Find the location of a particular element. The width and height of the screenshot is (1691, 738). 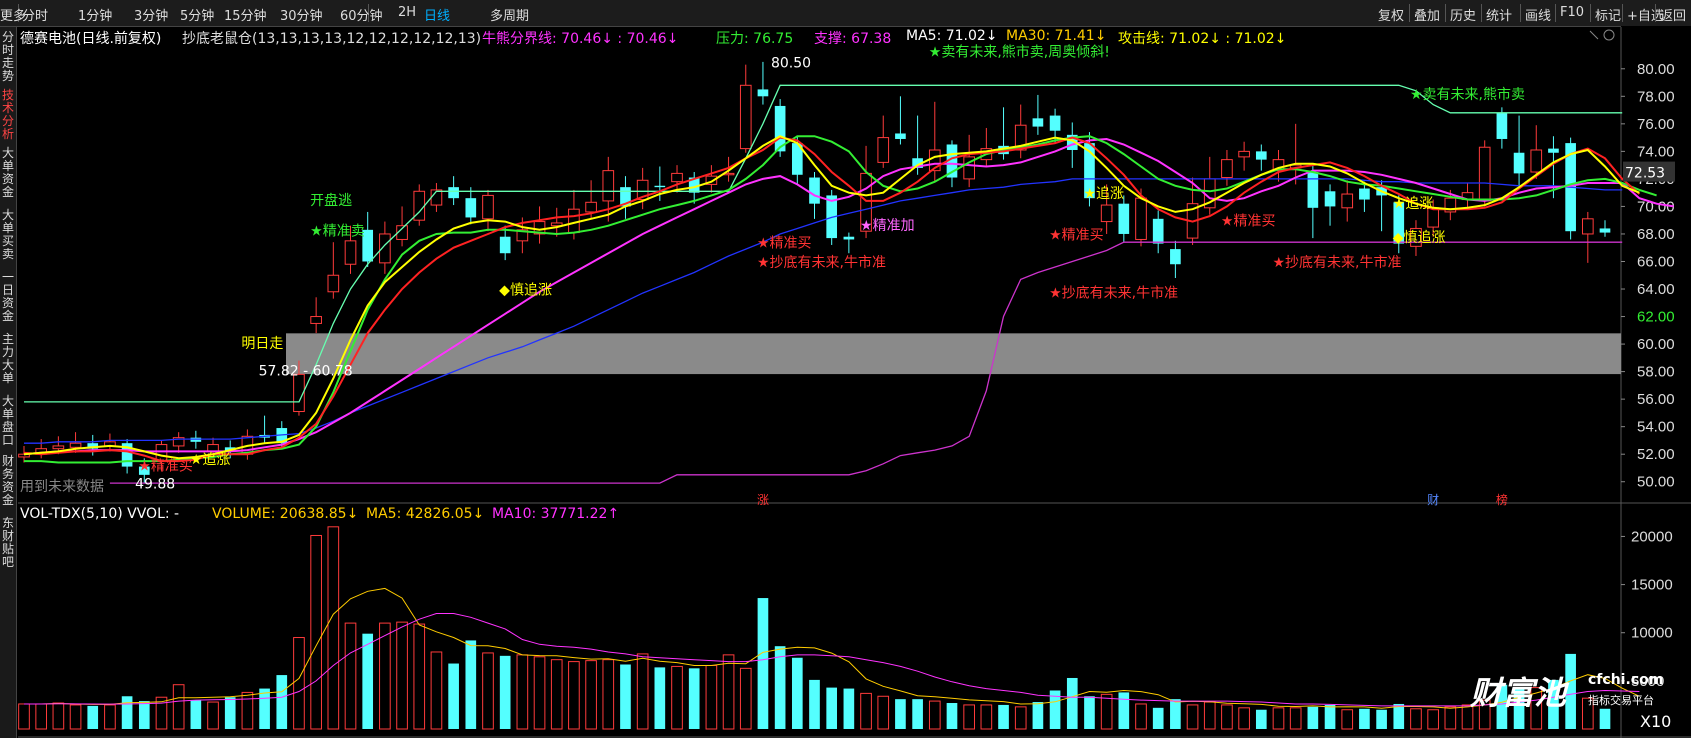

annotation-2: 72.53 is located at coordinates (1645, 174).